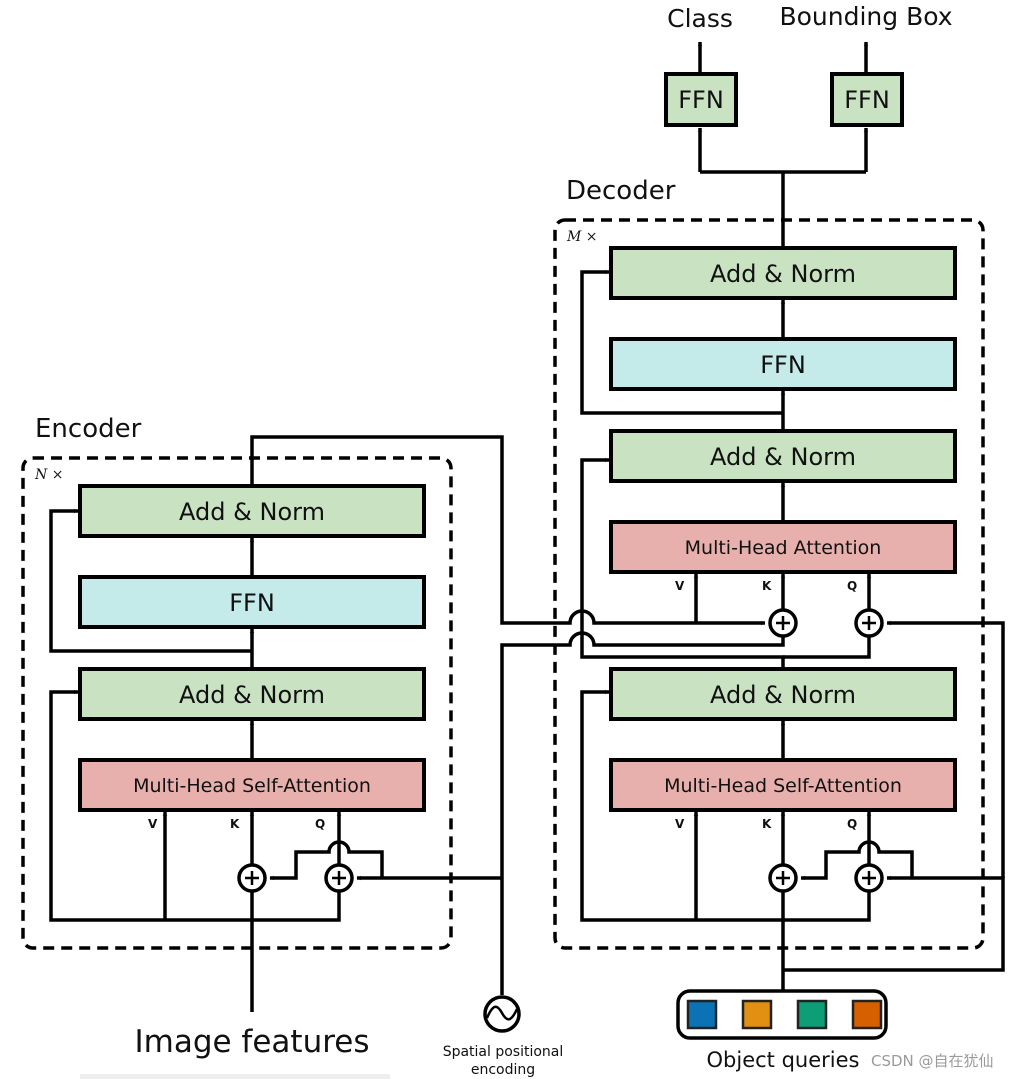 The height and width of the screenshot is (1079, 1024). I want to click on decoder-cross-q-label: Q, so click(852, 586).